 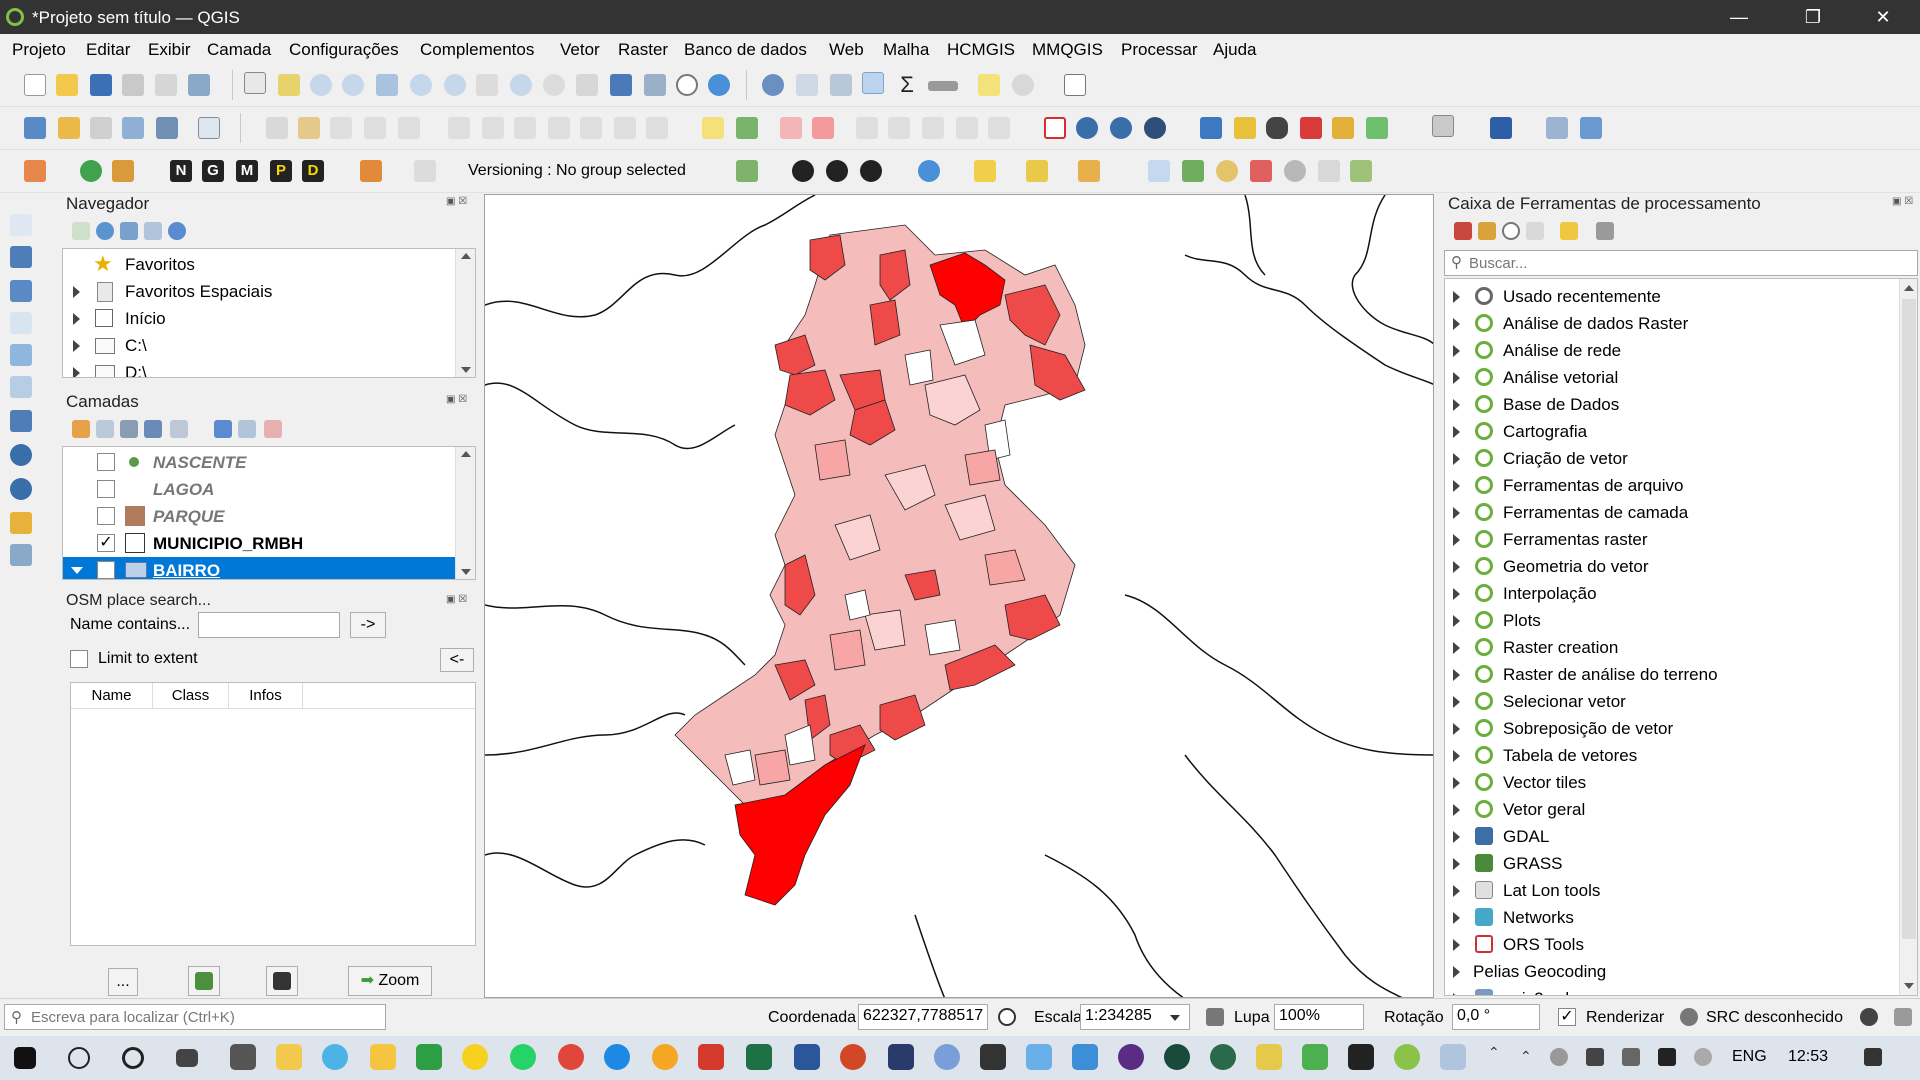 I want to click on emoji-app-icon, so click(x=475, y=1057).